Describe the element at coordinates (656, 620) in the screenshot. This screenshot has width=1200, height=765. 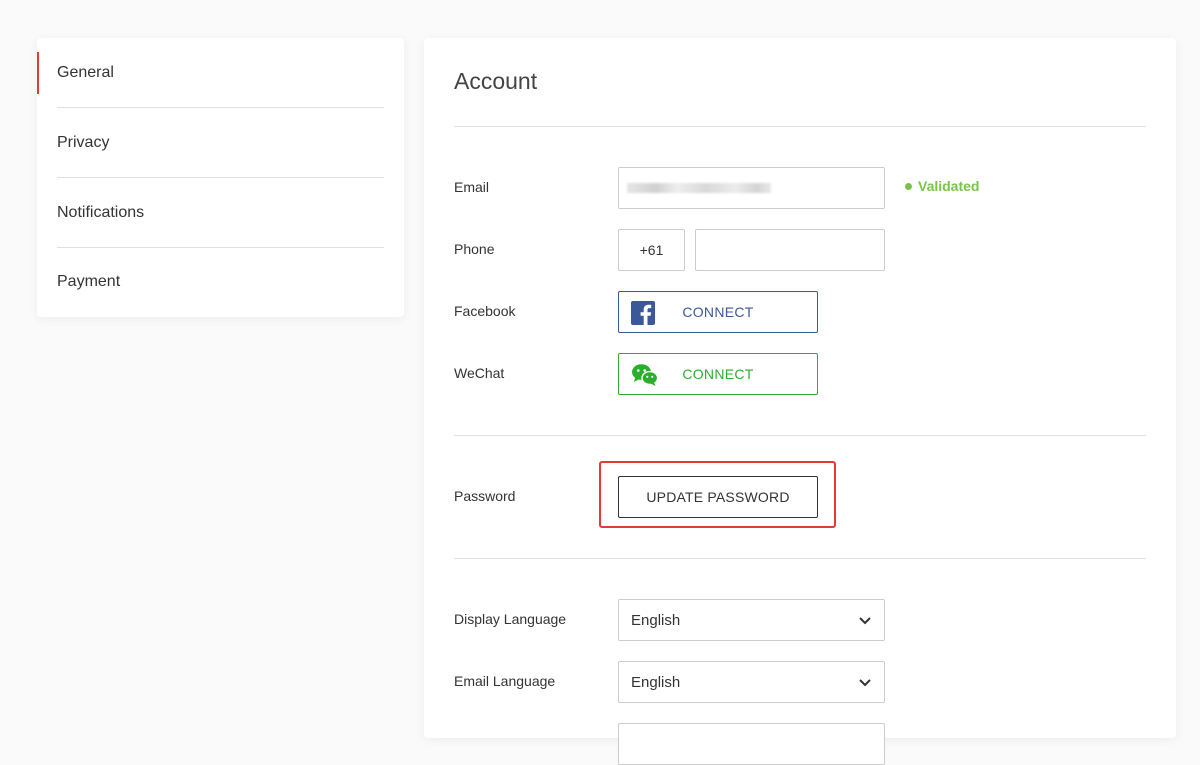
I see `display-language-value: English` at that location.